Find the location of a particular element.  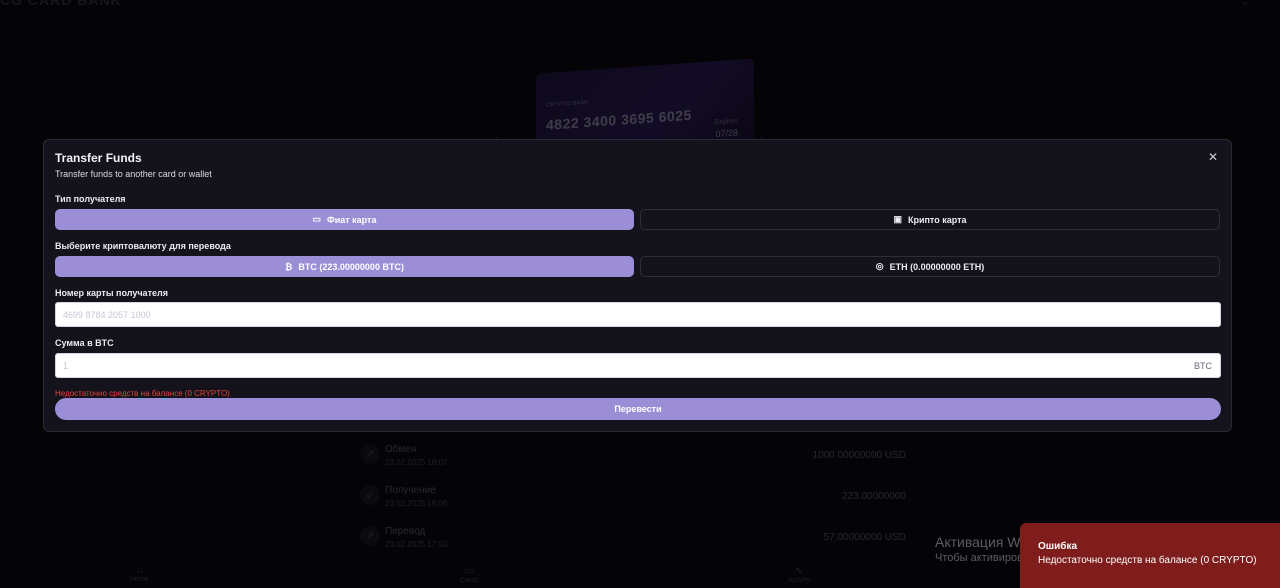

toast-title: Ошибка is located at coordinates (1058, 546).